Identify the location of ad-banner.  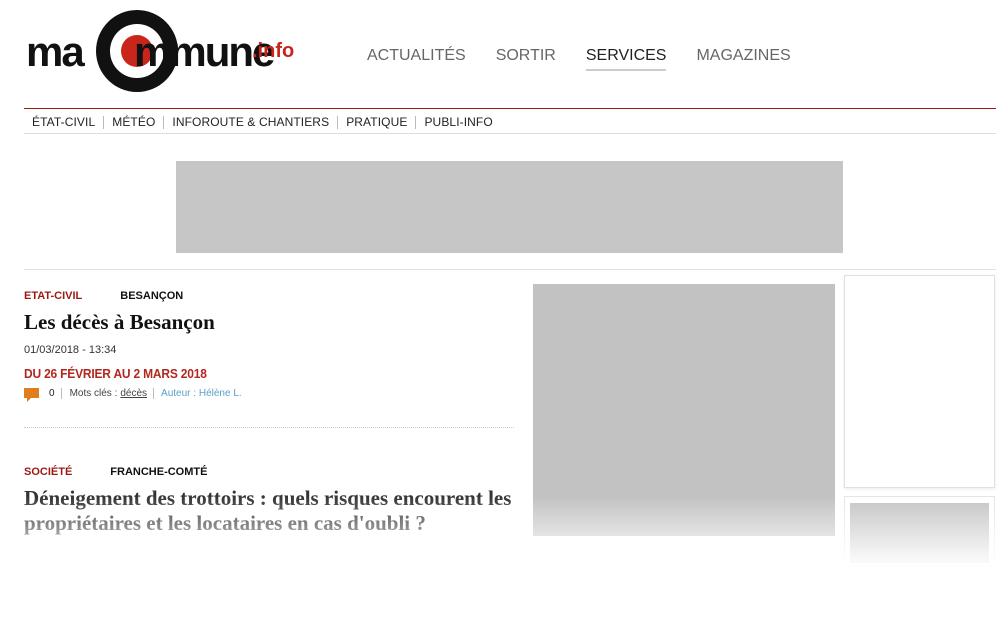
(509, 207).